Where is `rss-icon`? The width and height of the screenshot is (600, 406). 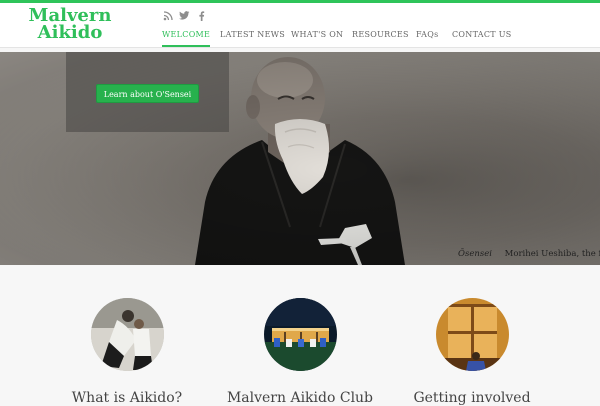 rss-icon is located at coordinates (167, 16).